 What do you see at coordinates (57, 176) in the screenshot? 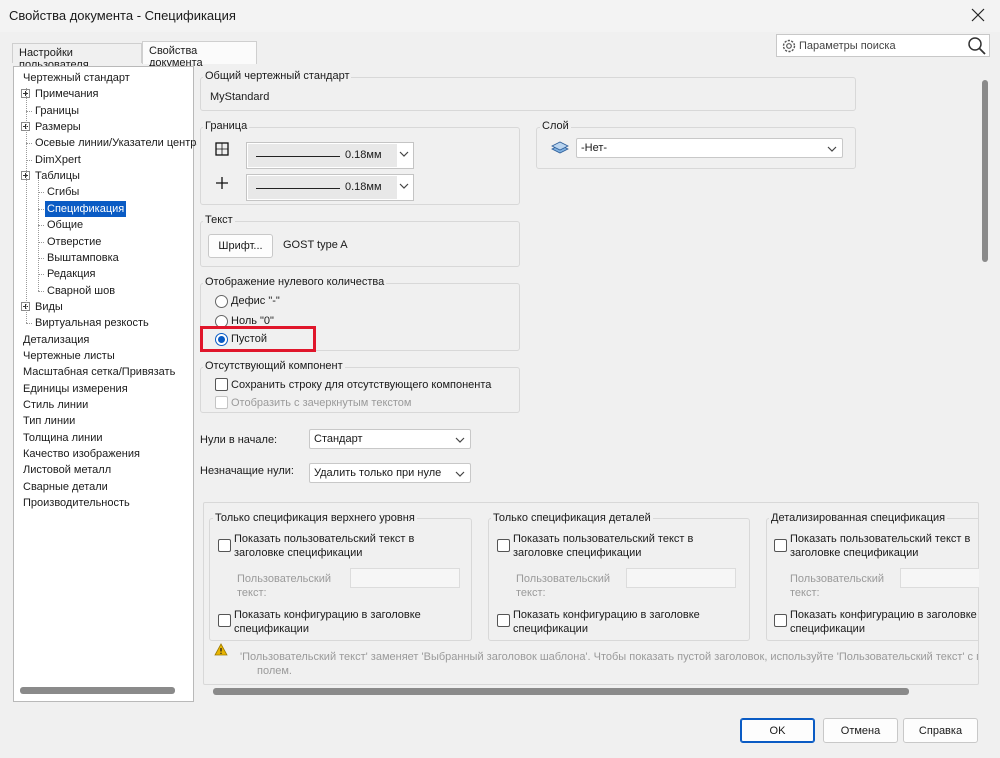
I see `tree-item: Таблицы` at bounding box center [57, 176].